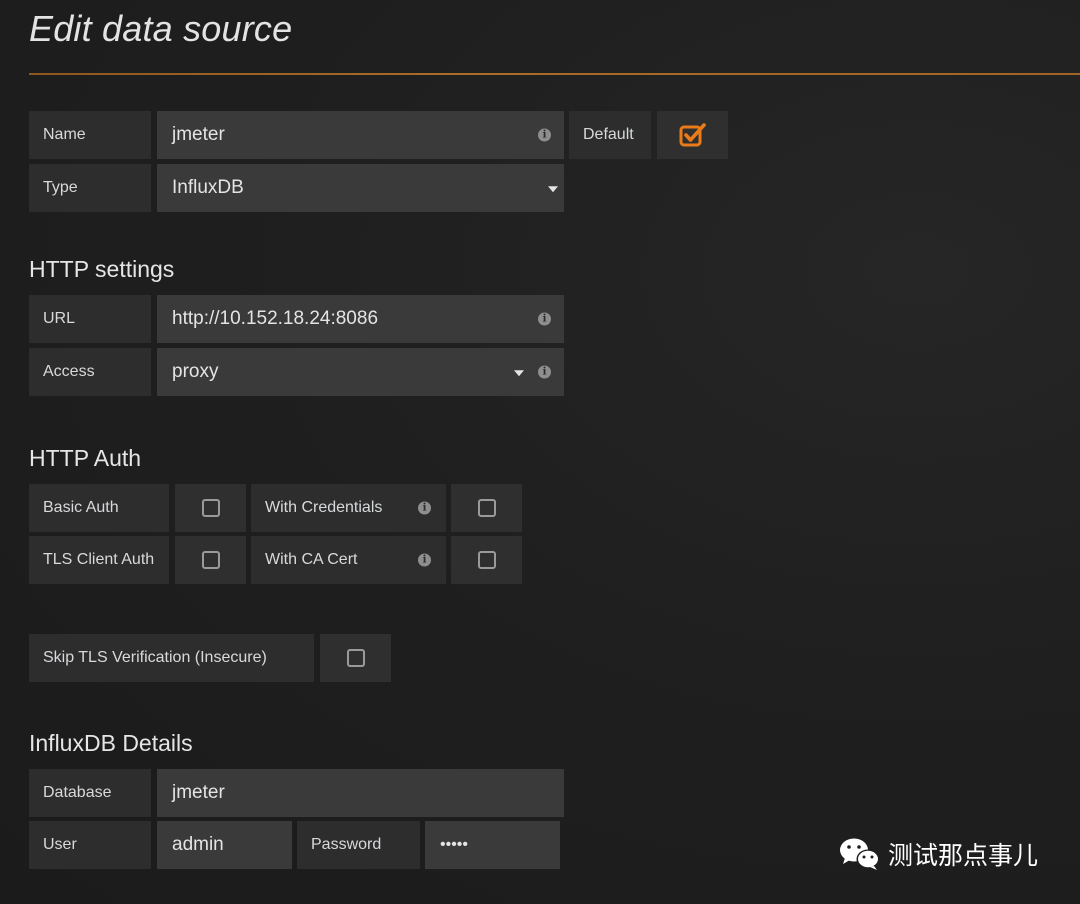 The height and width of the screenshot is (904, 1080). I want to click on database-label: Database, so click(90, 793).